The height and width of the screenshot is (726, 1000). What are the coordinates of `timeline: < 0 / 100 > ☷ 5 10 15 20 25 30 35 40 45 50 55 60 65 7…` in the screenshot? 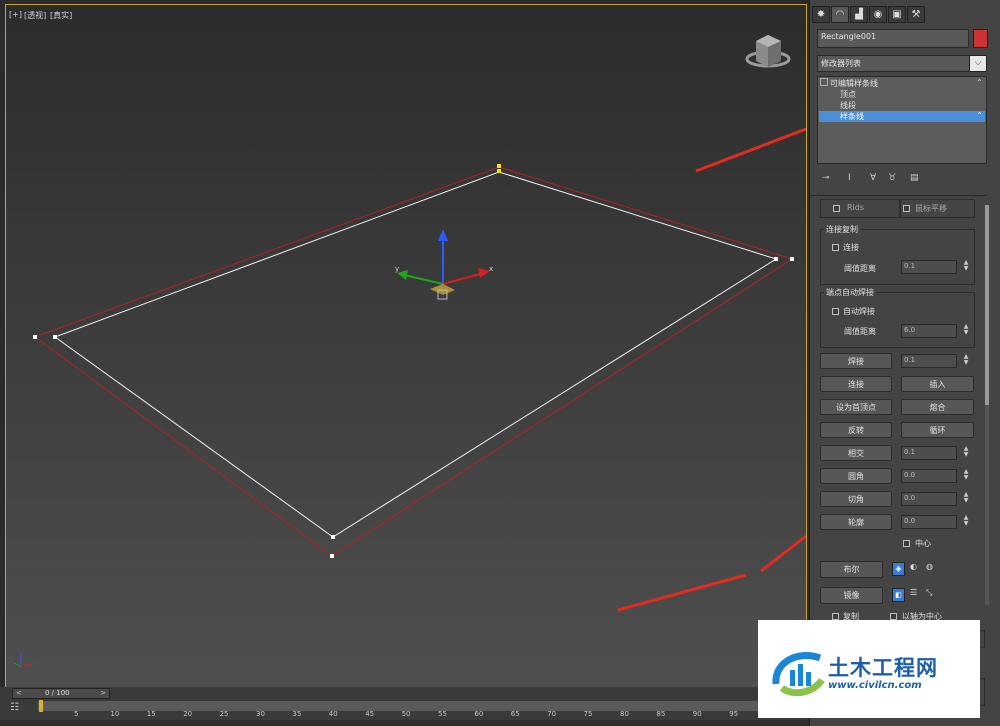 It's located at (404, 706).